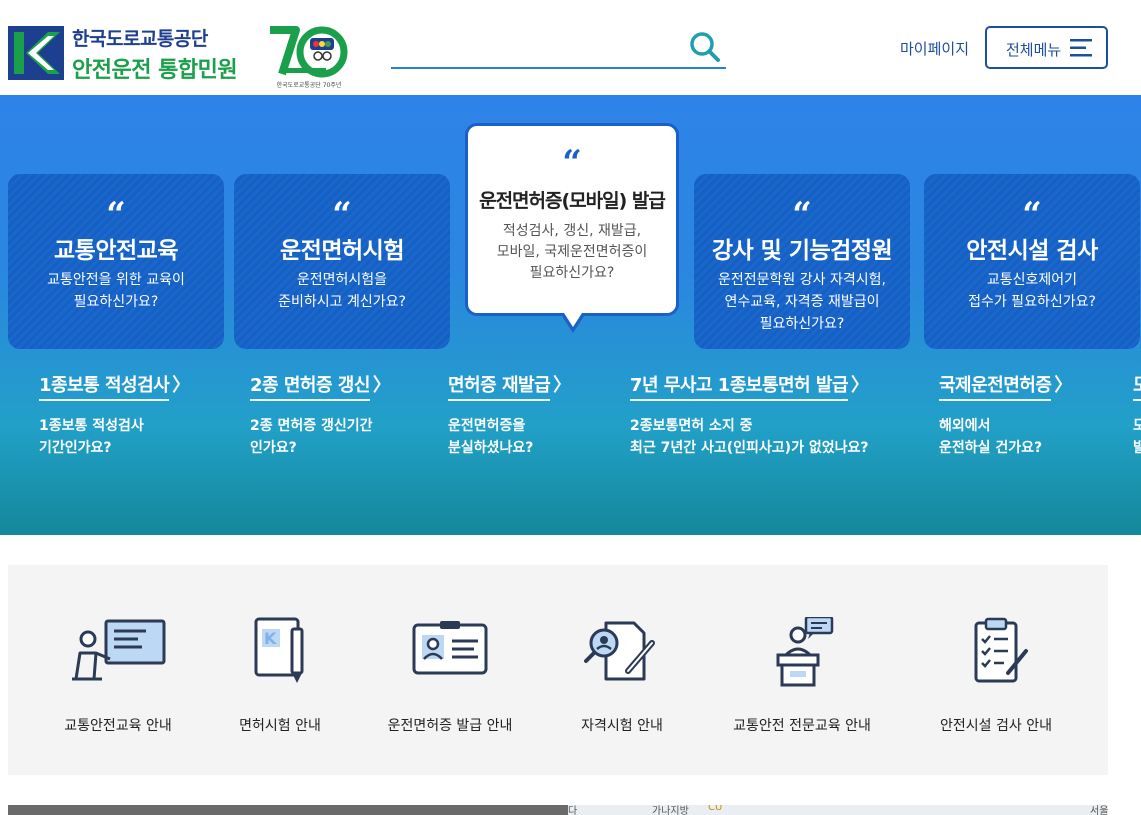 The image size is (1141, 815). Describe the element at coordinates (1001, 650) in the screenshot. I see `checklist-clipboard-icon` at that location.